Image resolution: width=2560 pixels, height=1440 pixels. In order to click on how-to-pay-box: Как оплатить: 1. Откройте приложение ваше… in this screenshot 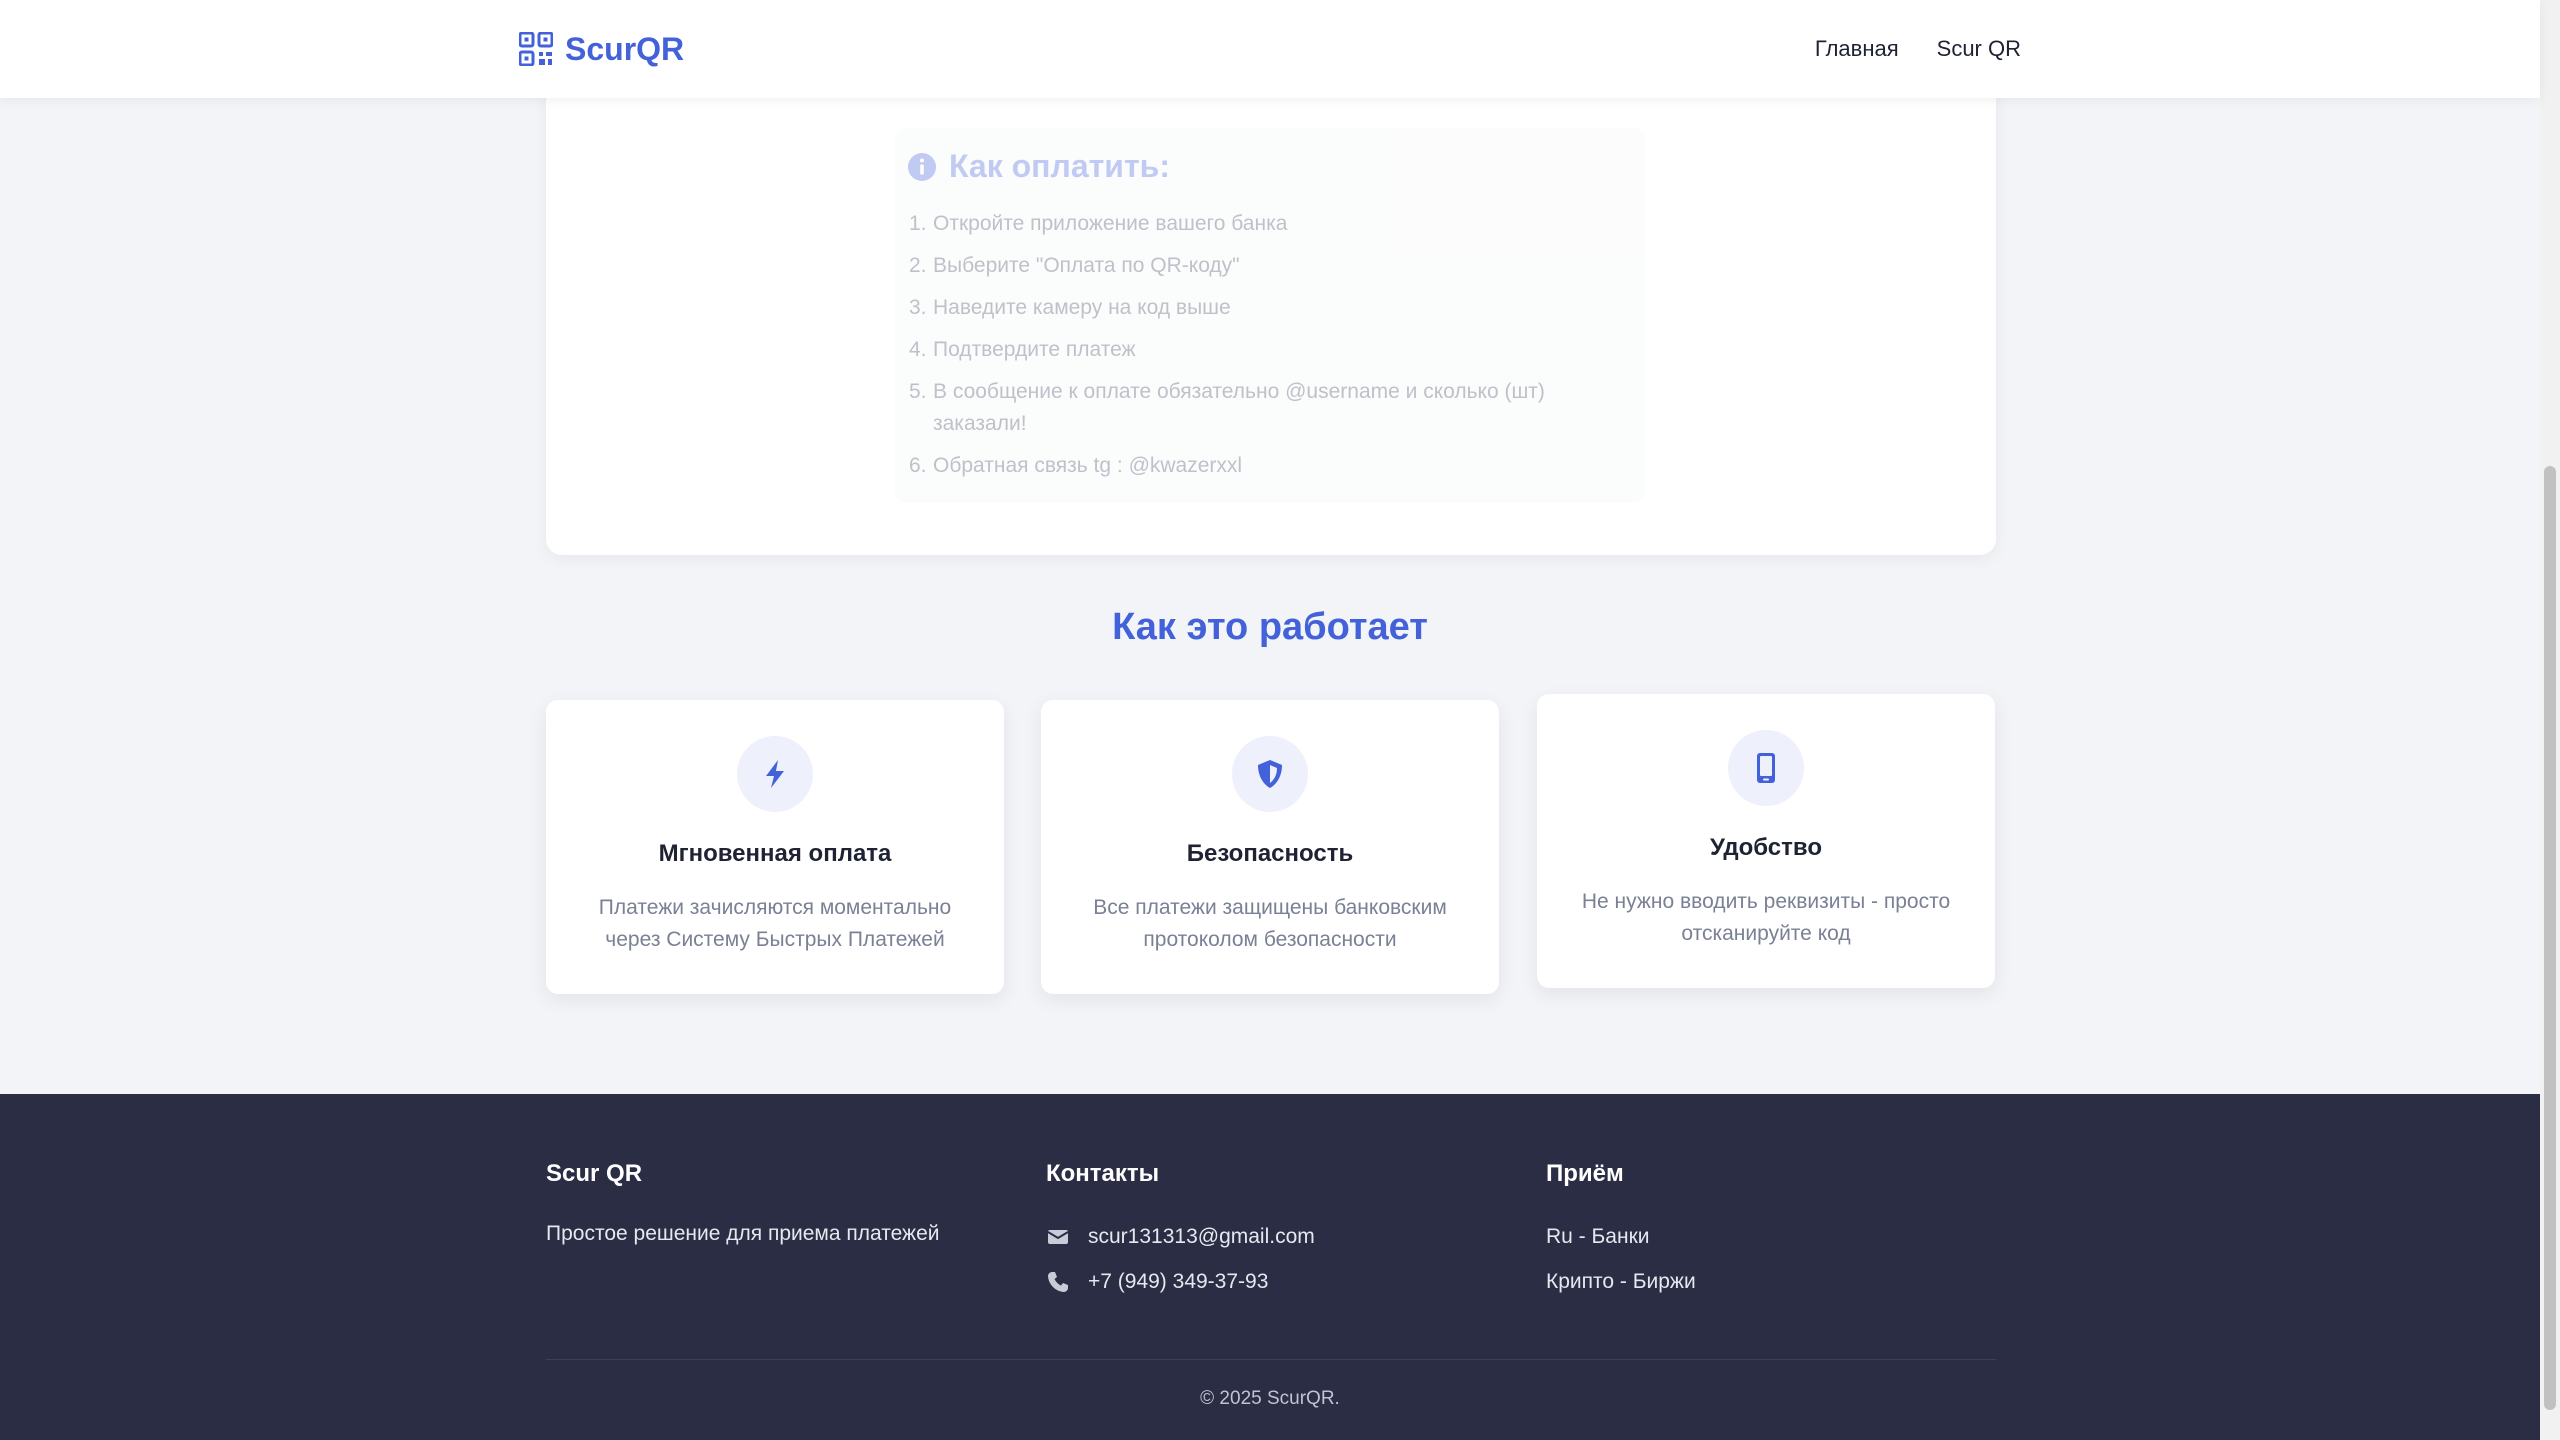, I will do `click(1270, 315)`.